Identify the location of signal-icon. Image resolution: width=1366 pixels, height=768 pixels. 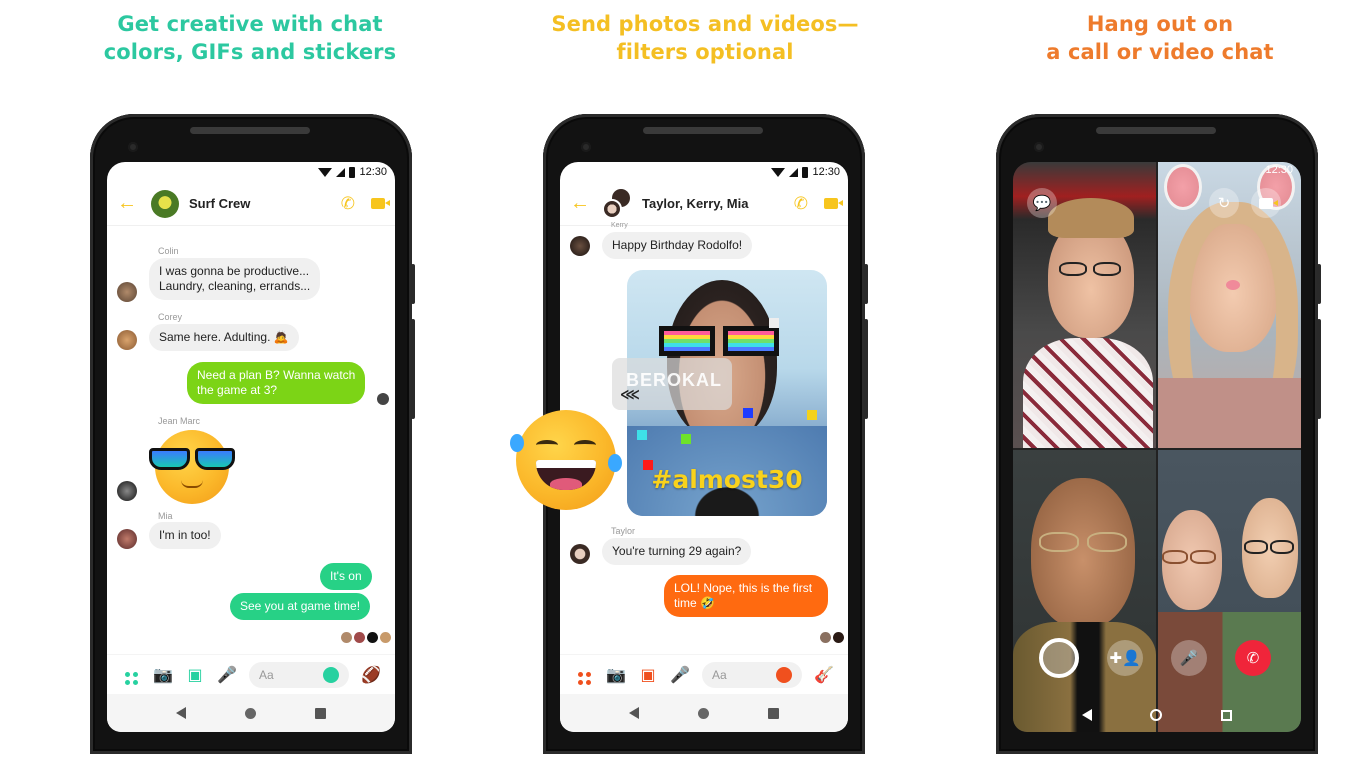
(341, 172).